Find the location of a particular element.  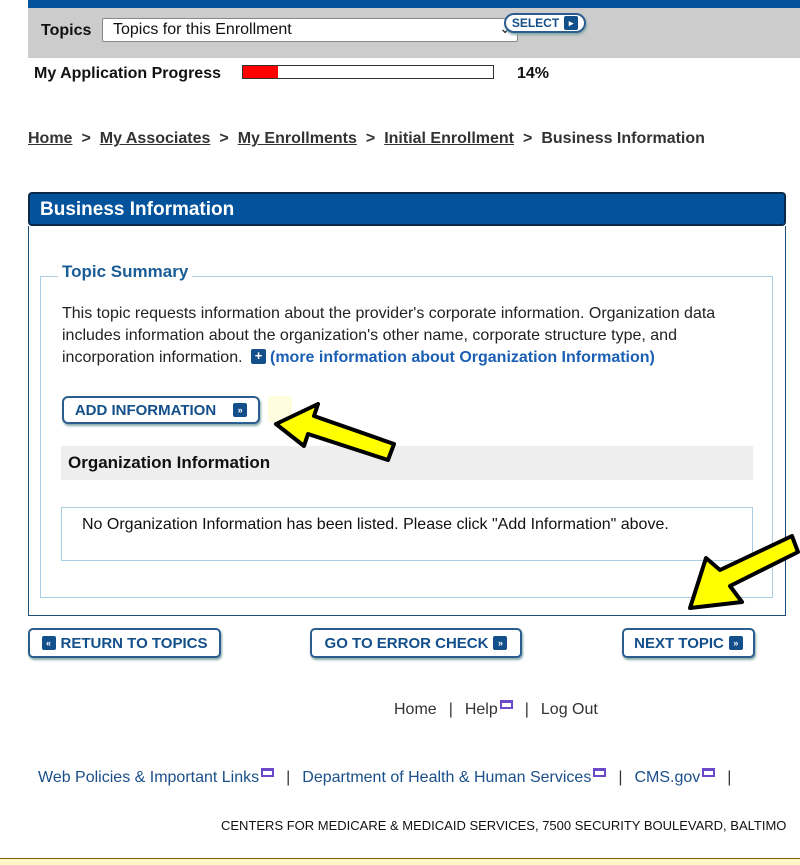

progress-label: My Application Progress is located at coordinates (127, 73).